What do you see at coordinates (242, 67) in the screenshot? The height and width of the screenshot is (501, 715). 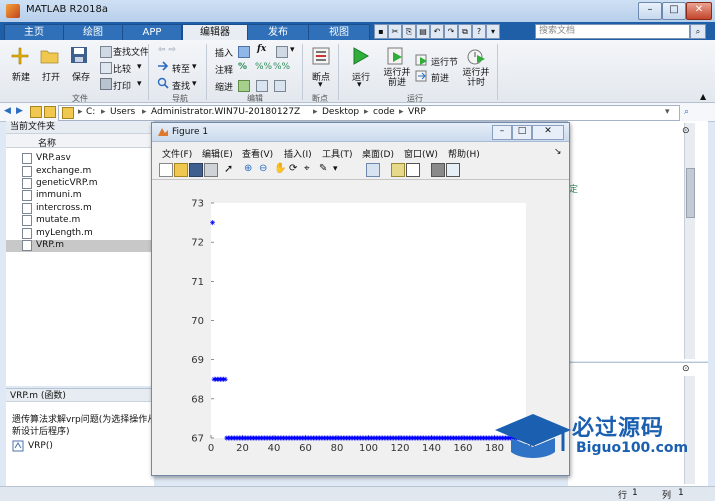 I see `comment-percent-icon: %` at bounding box center [242, 67].